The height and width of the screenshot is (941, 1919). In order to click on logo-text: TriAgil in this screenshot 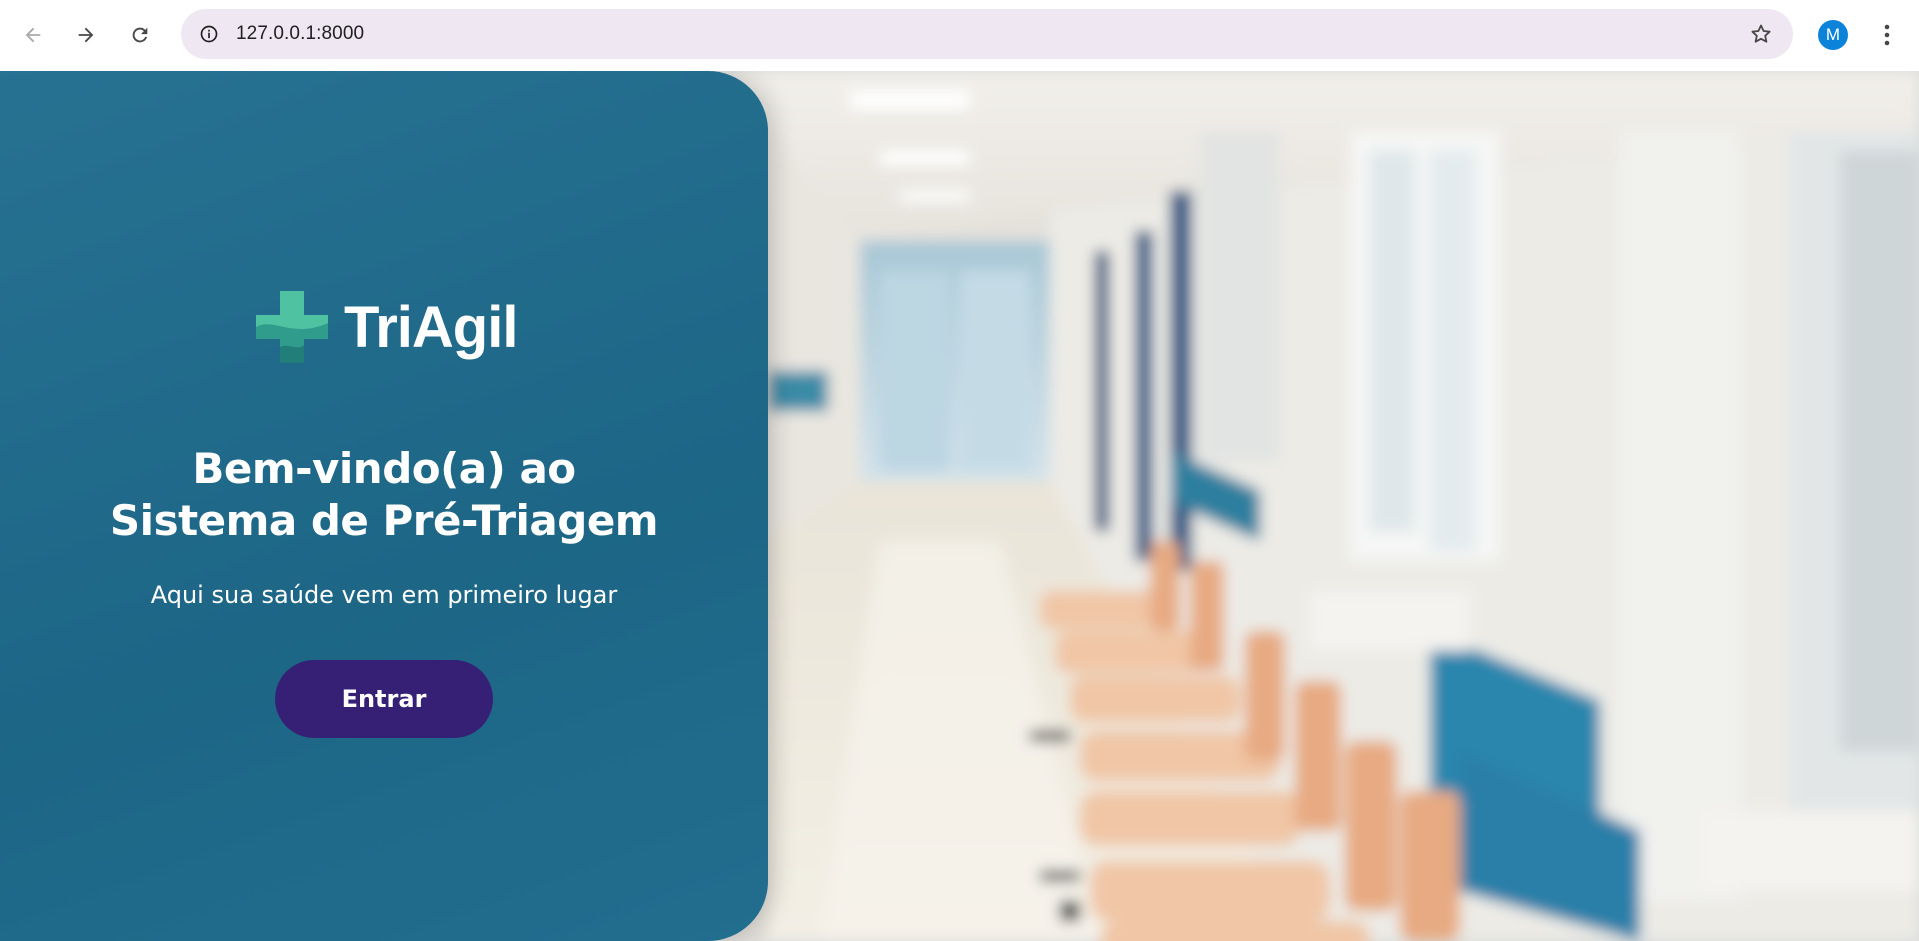, I will do `click(431, 327)`.